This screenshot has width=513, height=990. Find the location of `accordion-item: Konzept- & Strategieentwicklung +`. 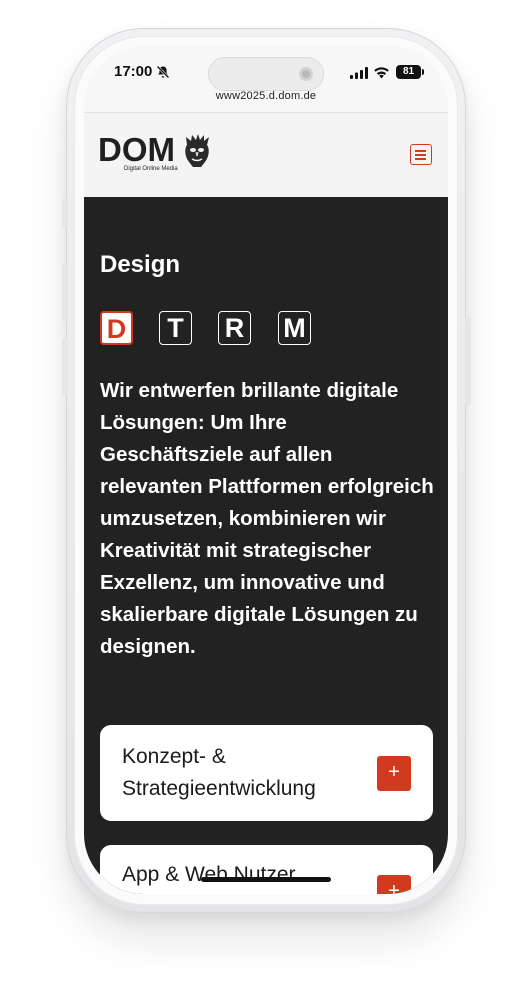

accordion-item: Konzept- & Strategieentwicklung + is located at coordinates (266, 773).